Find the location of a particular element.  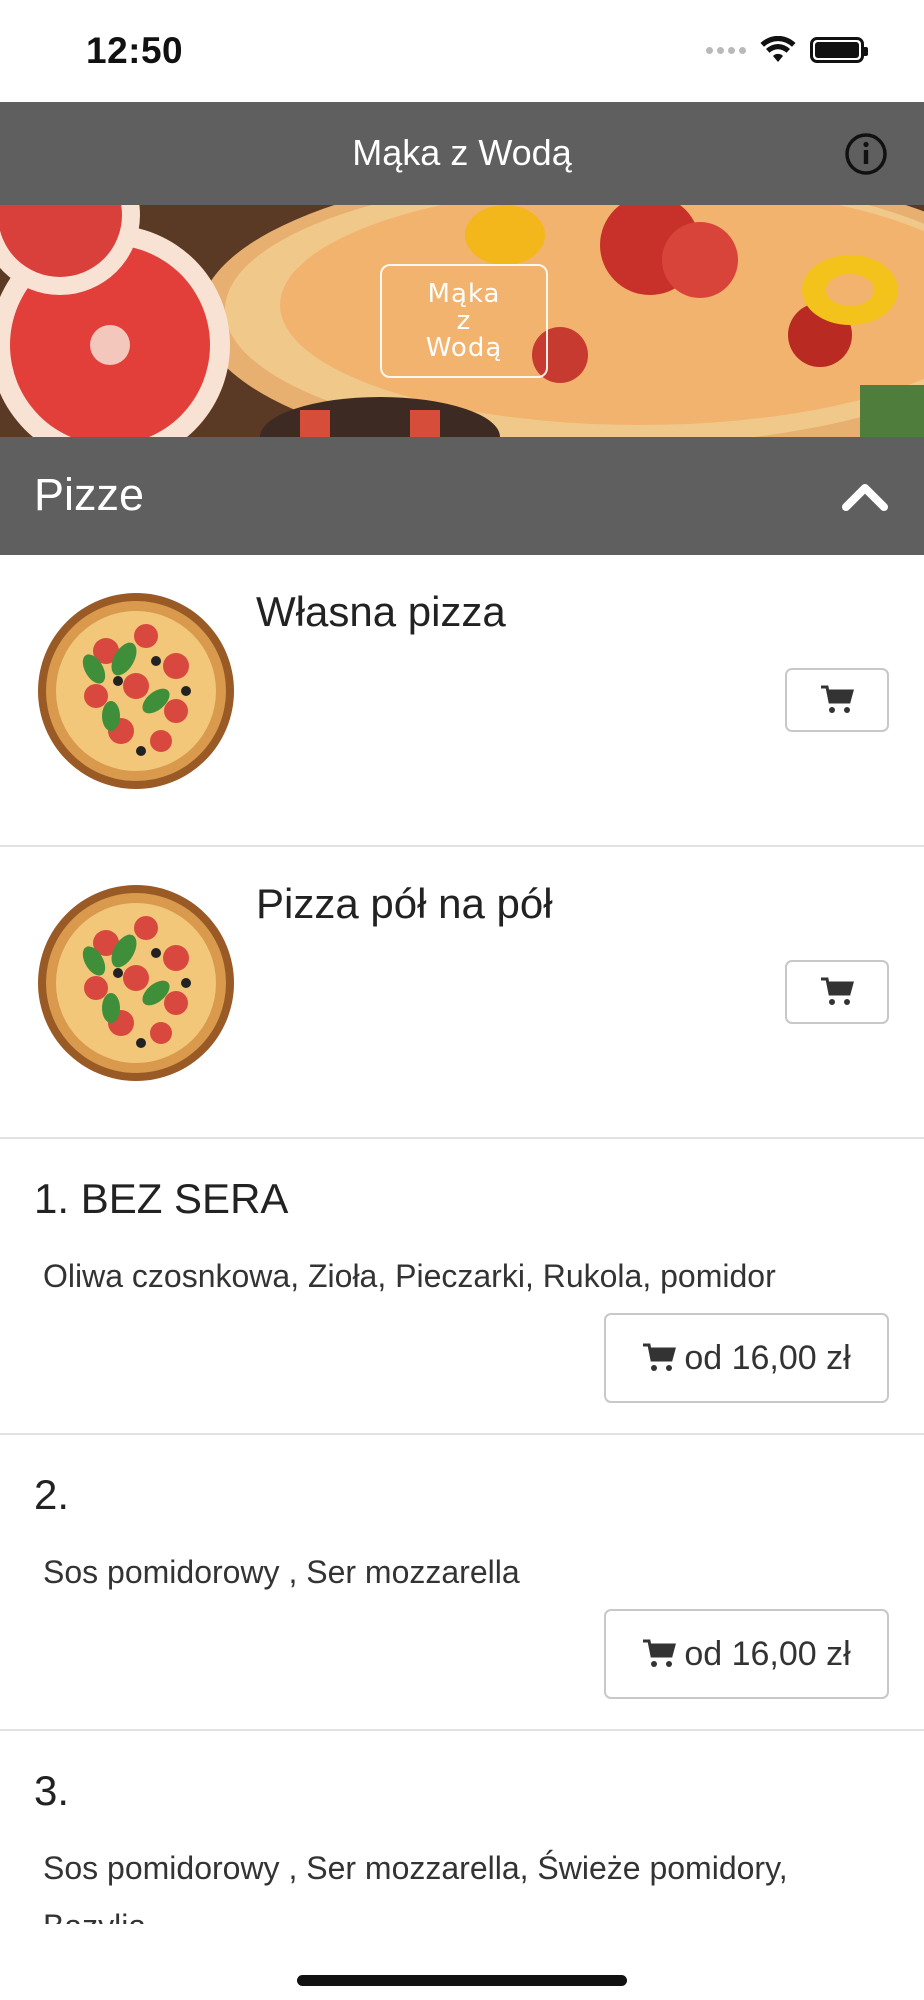

hero-banner: Mąka z Wodą is located at coordinates (462, 321).